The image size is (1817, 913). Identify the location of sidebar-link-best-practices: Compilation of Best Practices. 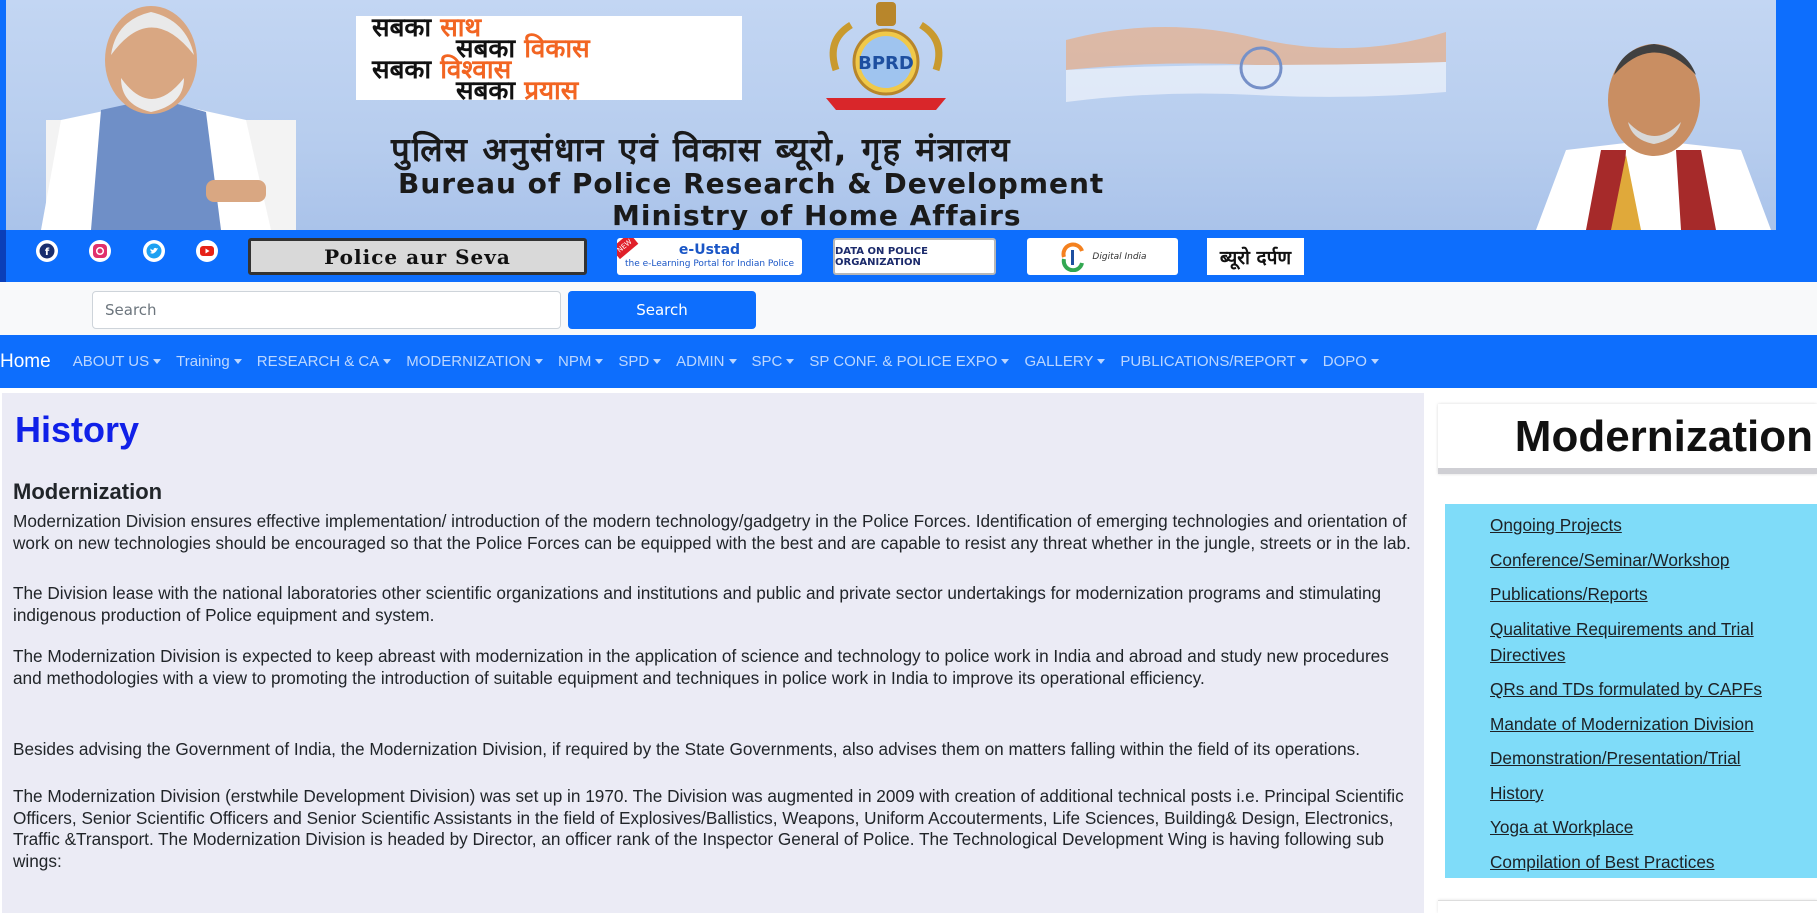
(1650, 862).